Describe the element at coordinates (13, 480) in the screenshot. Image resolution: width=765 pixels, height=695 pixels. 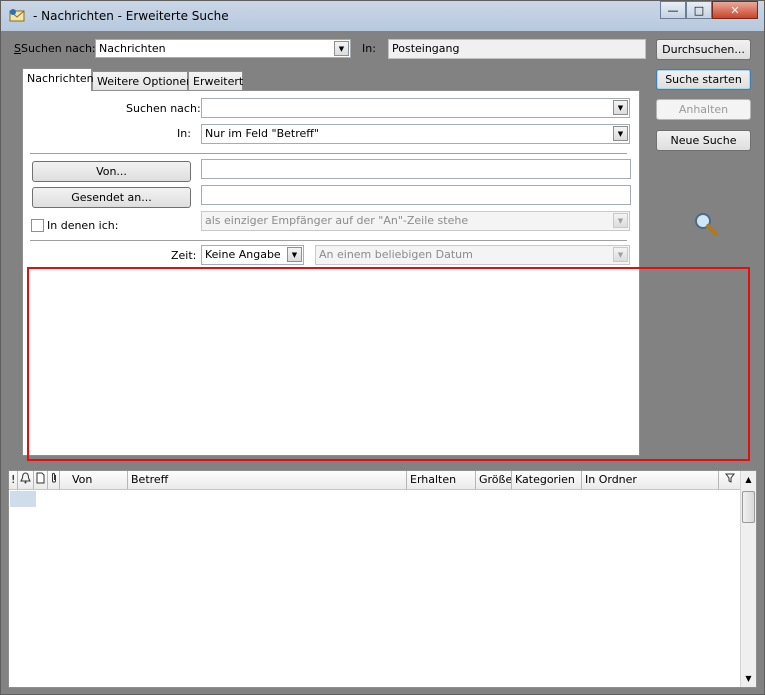
I see `column-importance: !` at that location.